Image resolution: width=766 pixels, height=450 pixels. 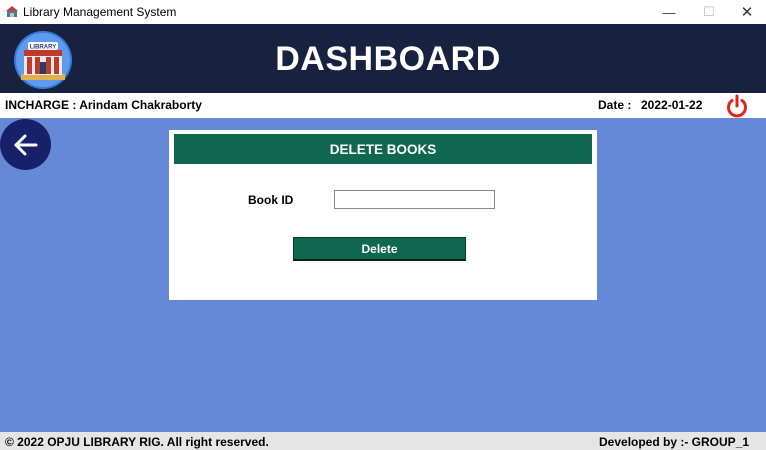 I want to click on page-title: DASHBOARD, so click(x=388, y=59).